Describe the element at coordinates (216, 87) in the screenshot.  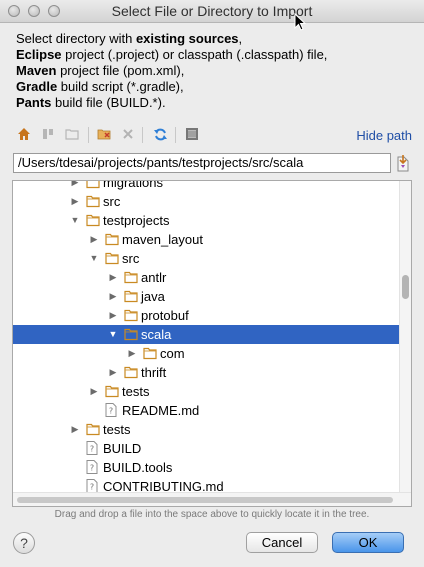
I see `description-line: Gradle build script (*.gradle),` at that location.